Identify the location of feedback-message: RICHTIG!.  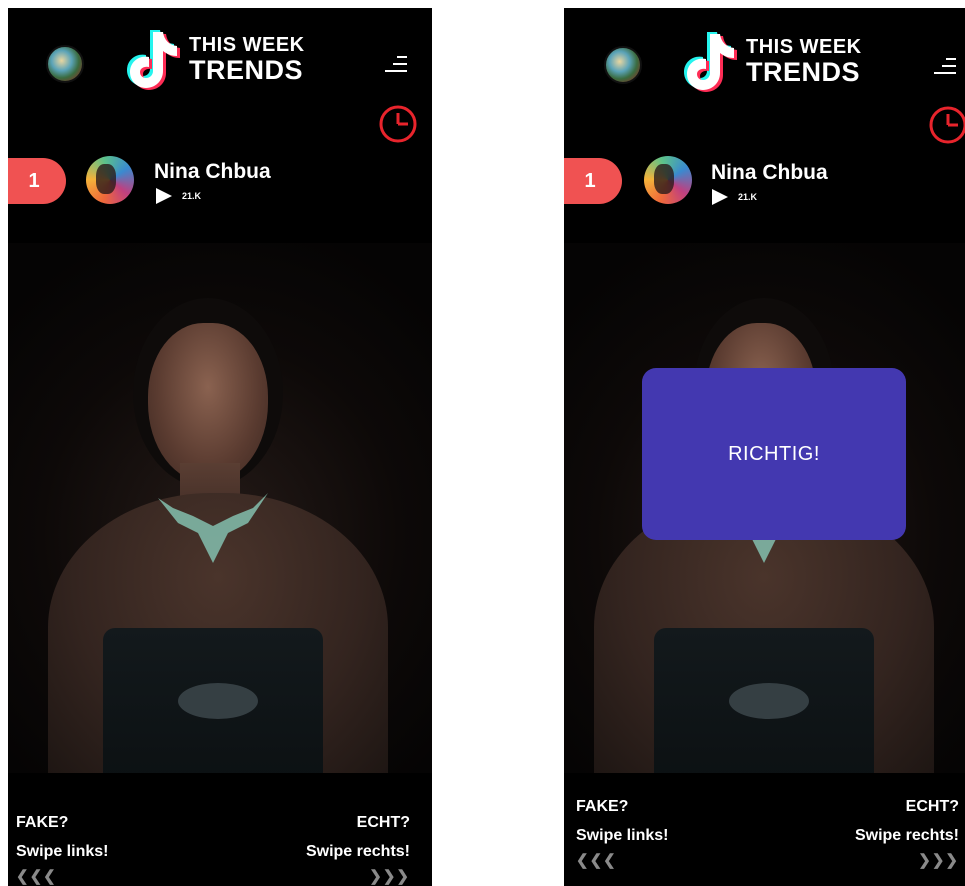
(774, 453).